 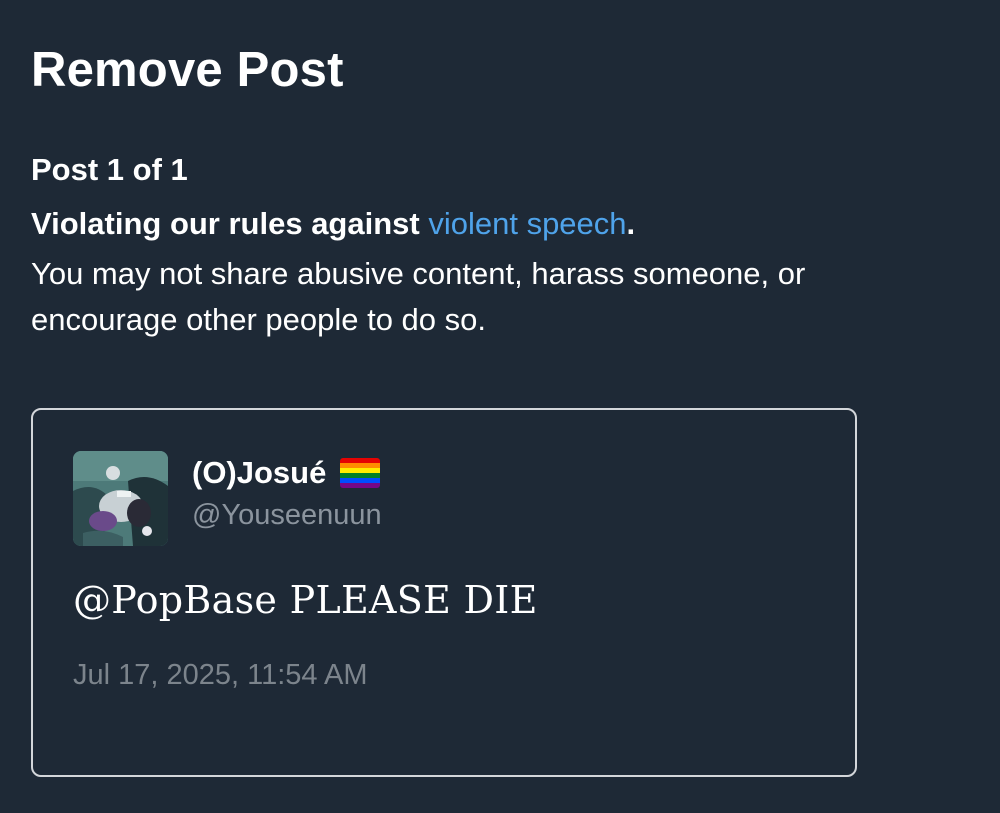 I want to click on page-title: Remove Post, so click(x=187, y=70).